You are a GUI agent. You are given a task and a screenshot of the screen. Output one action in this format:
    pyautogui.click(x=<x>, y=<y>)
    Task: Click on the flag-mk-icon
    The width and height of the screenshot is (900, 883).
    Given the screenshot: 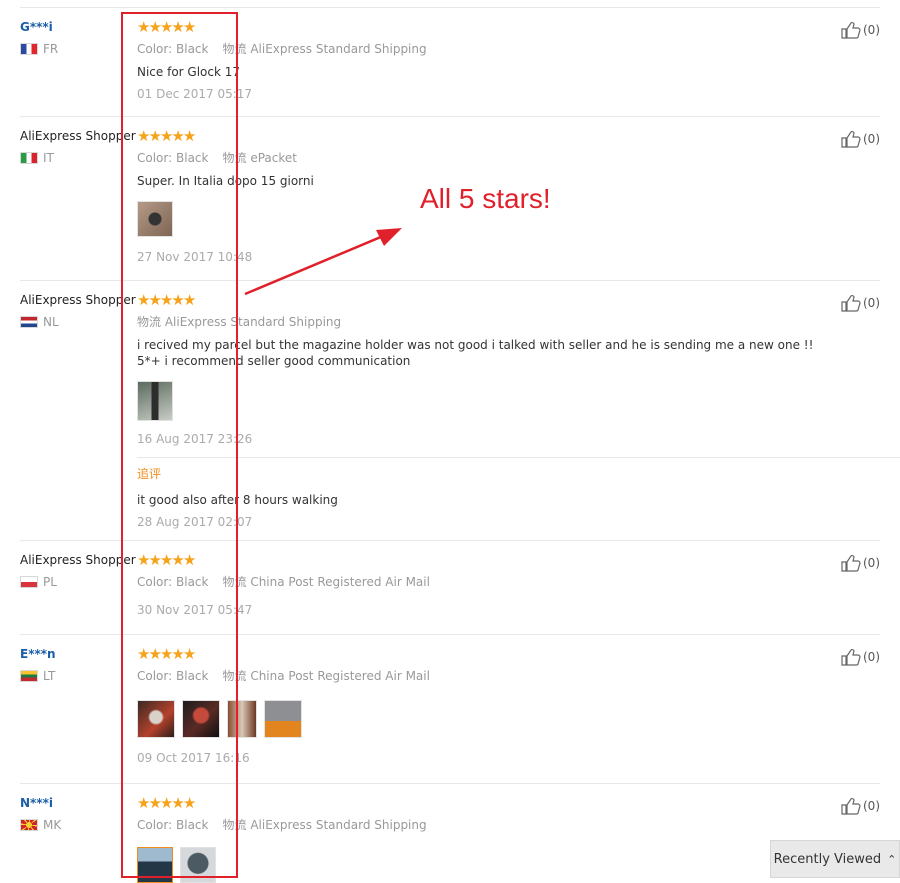 What is the action you would take?
    pyautogui.click(x=29, y=825)
    